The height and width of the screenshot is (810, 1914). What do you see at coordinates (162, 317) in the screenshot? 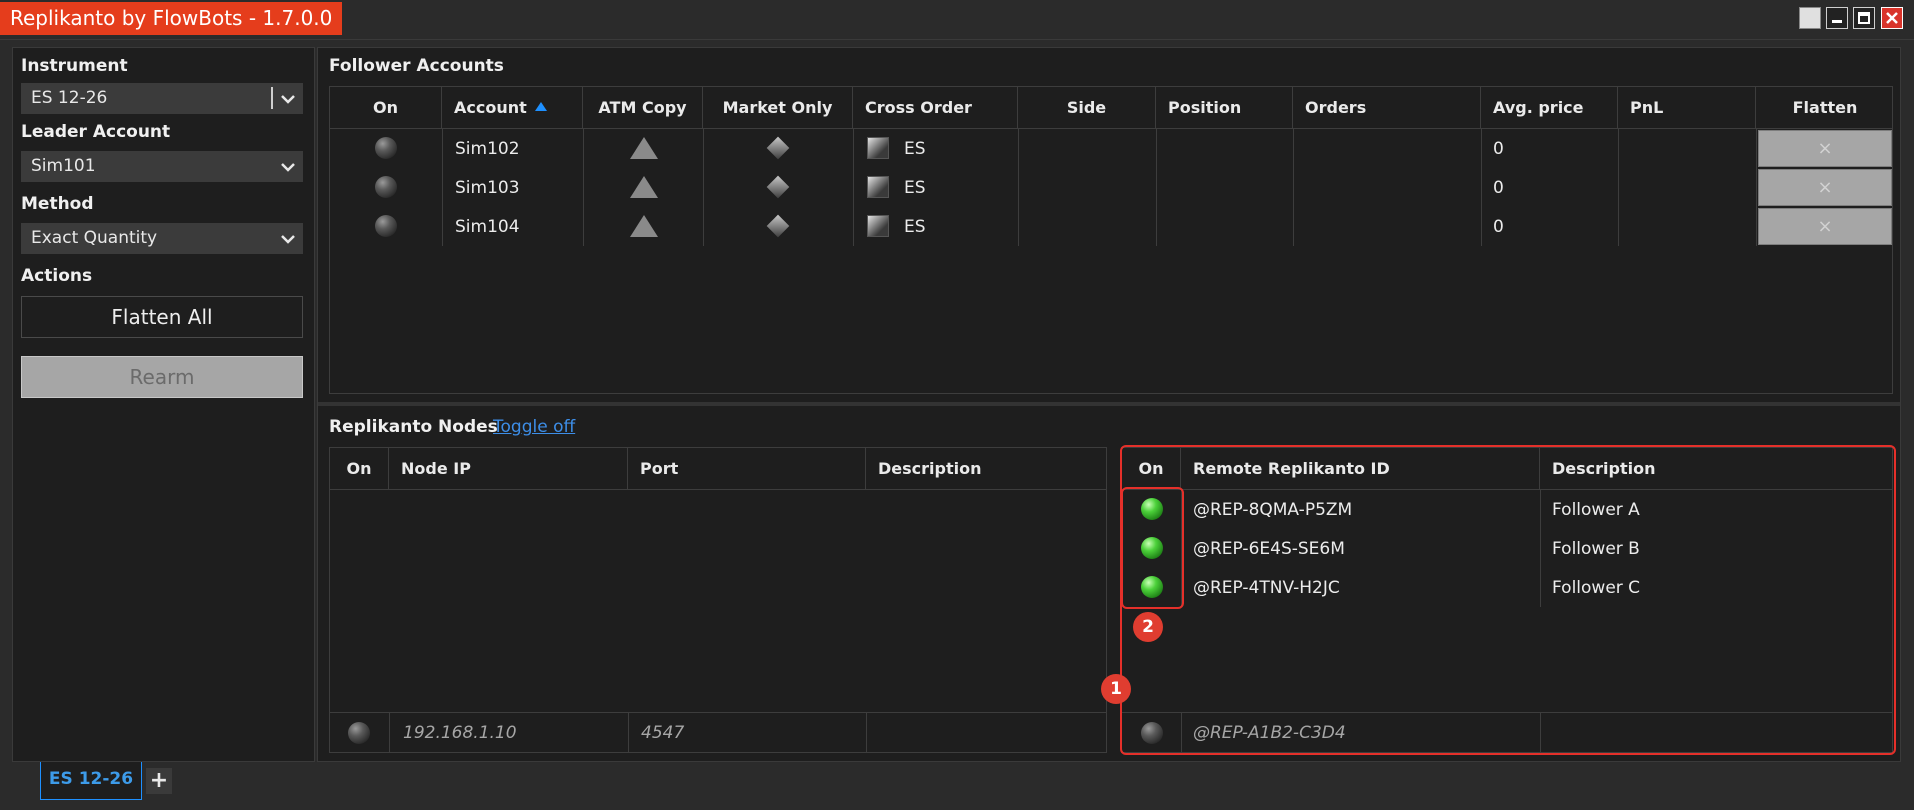
I see `flatten-all-button: Flatten All` at bounding box center [162, 317].